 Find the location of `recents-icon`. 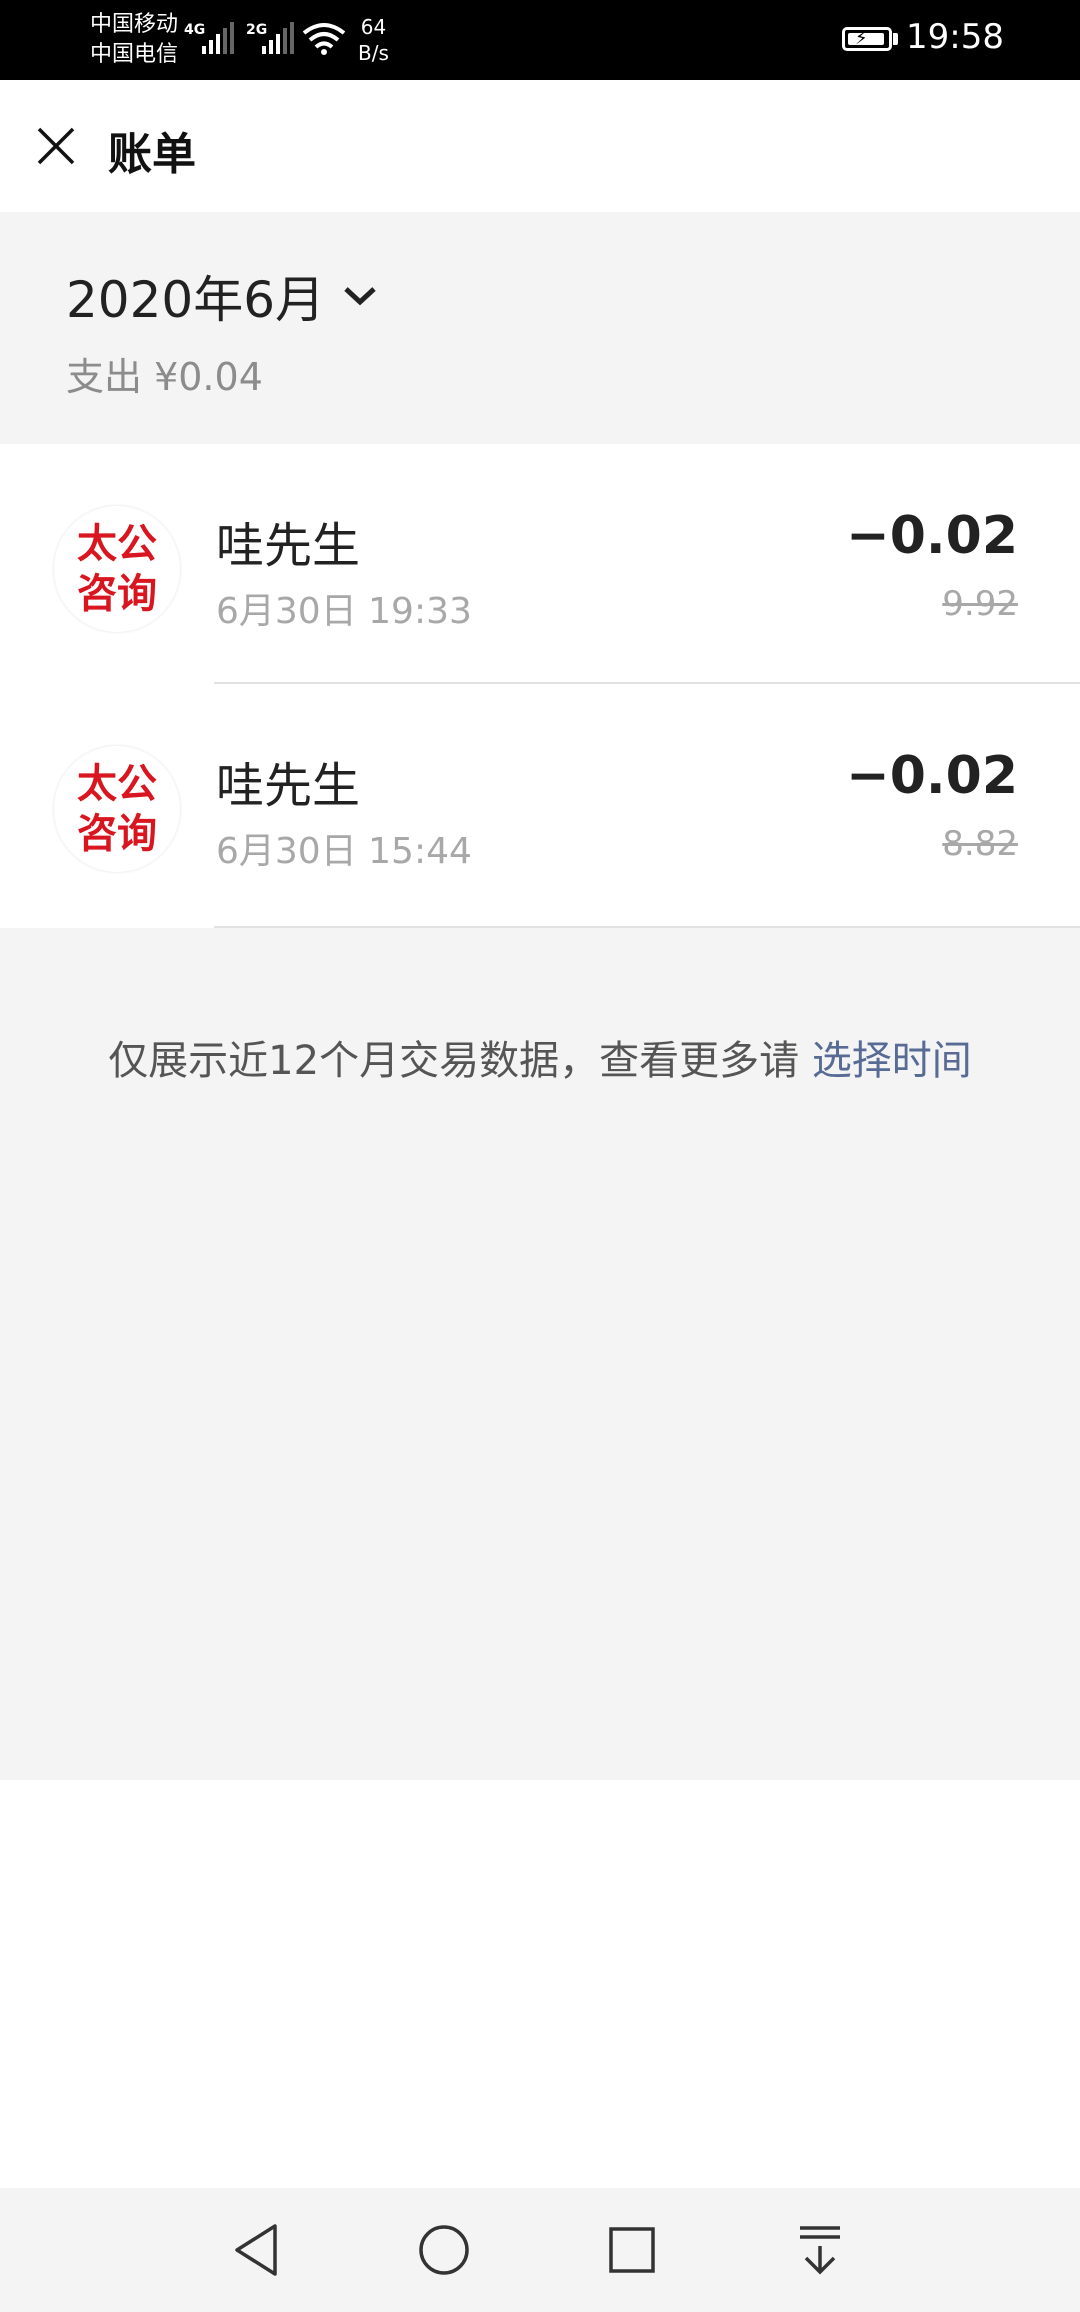

recents-icon is located at coordinates (632, 2250).